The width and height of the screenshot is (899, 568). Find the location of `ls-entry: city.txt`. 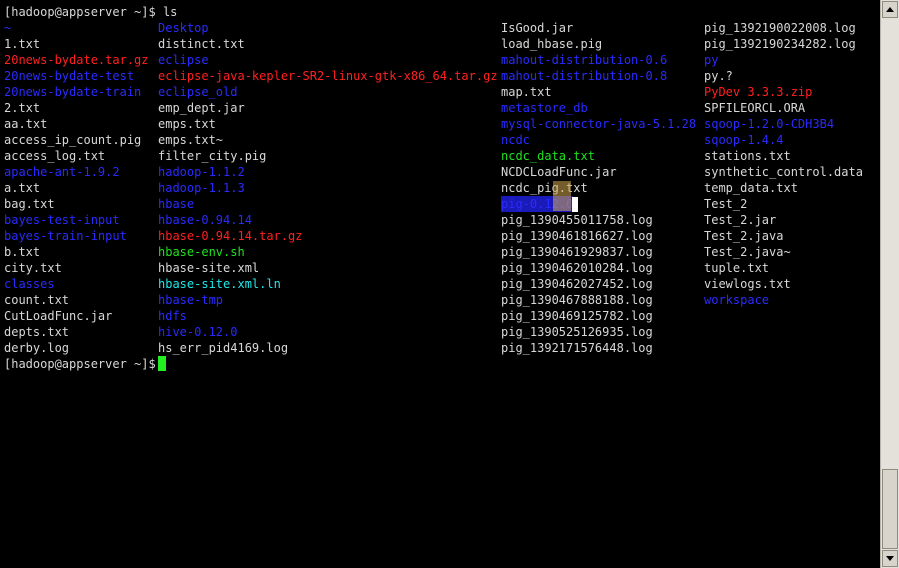

ls-entry: city.txt is located at coordinates (33, 268).